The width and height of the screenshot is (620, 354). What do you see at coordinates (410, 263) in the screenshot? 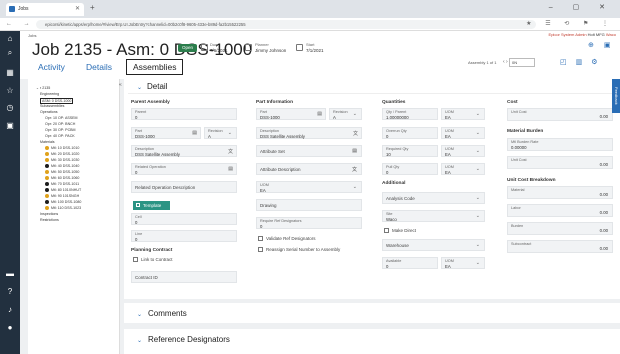
I see `available-field: Available 0` at bounding box center [410, 263].